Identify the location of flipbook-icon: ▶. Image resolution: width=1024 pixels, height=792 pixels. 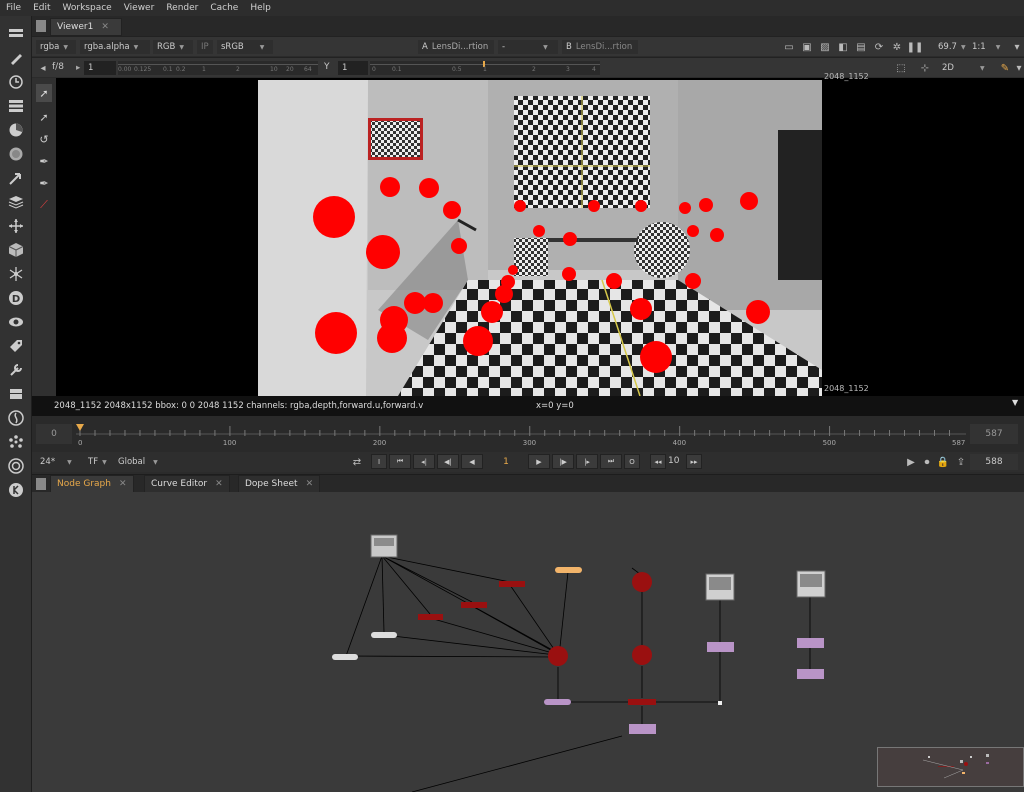
(911, 462).